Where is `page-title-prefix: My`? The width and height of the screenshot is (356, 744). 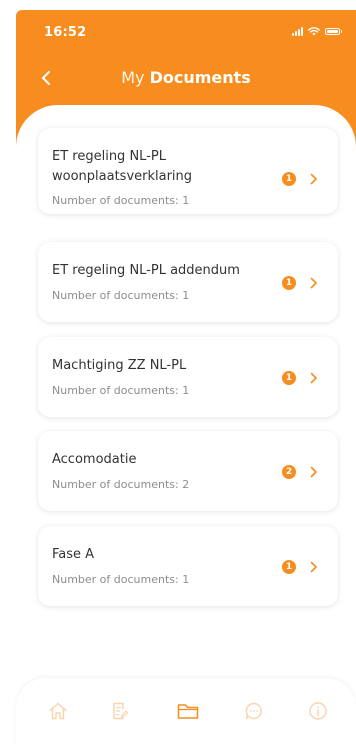 page-title-prefix: My is located at coordinates (133, 77).